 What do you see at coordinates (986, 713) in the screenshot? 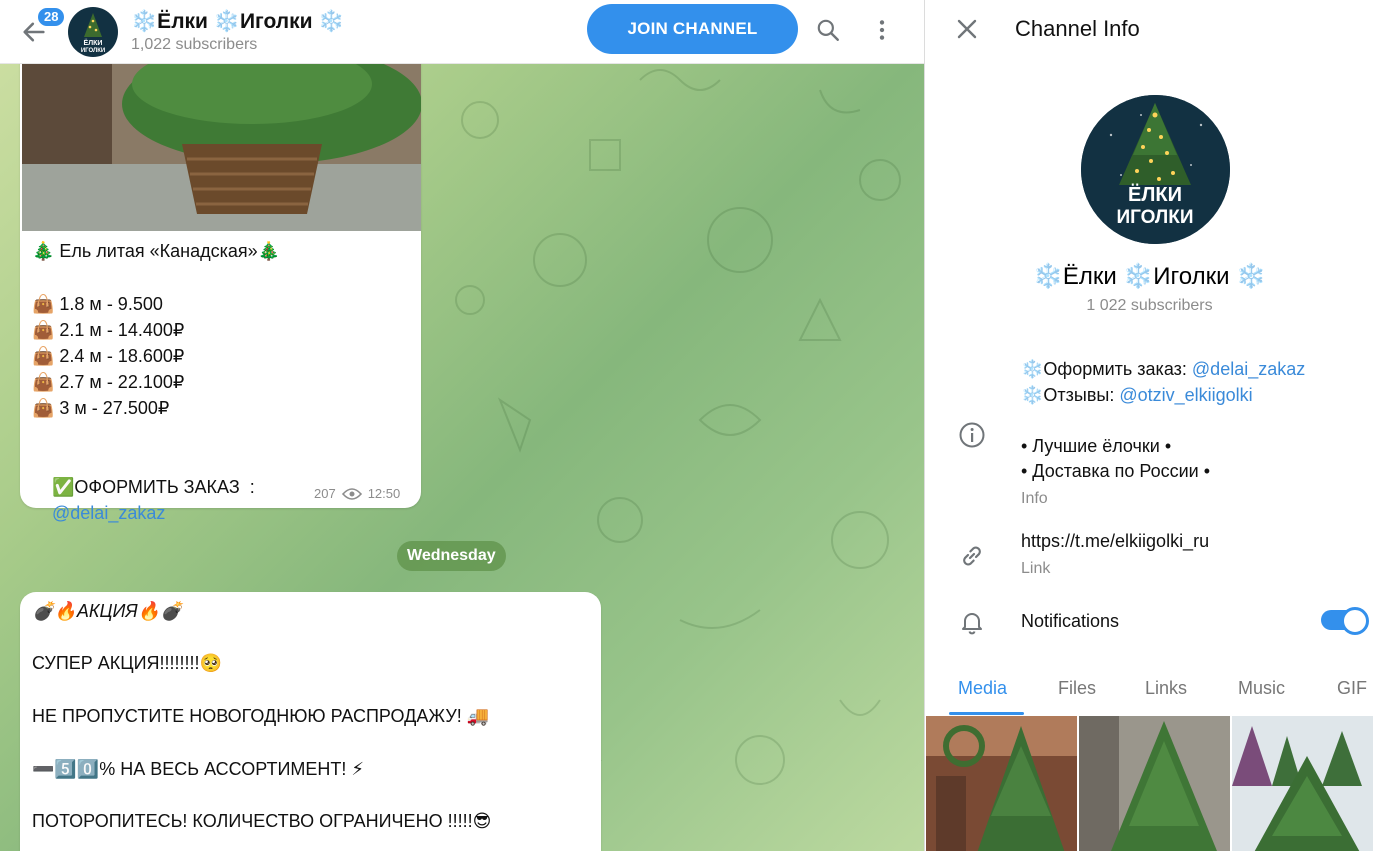
I see `active-tab-indicator` at bounding box center [986, 713].